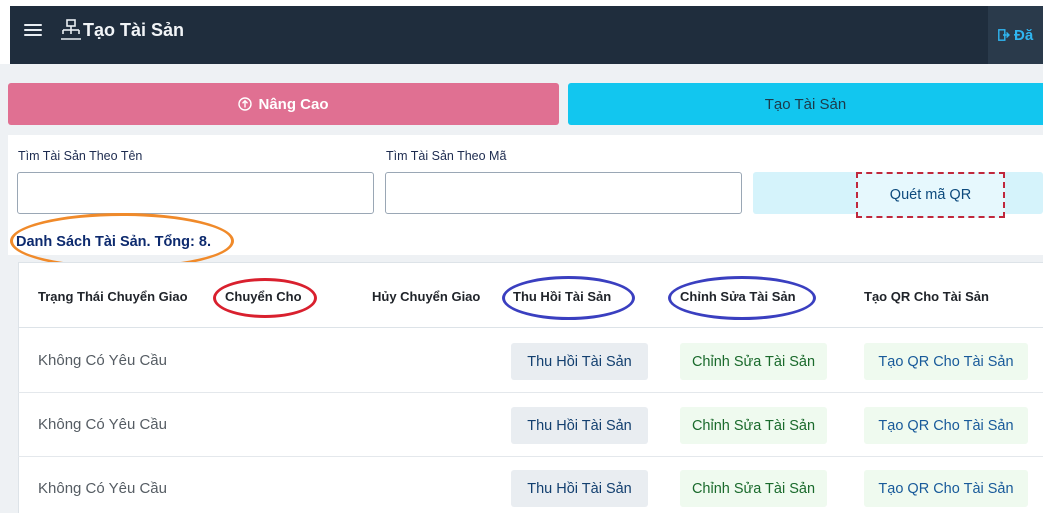 This screenshot has height=513, width=1043. I want to click on search-by-name-label: Tìm Tài Sản Theo Tên, so click(80, 156).